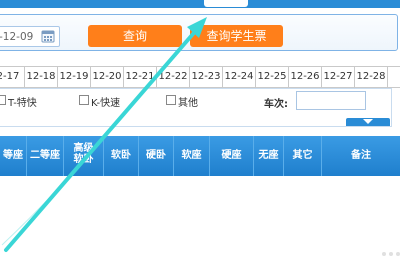  I want to click on column-header-label: 备注, so click(361, 155).